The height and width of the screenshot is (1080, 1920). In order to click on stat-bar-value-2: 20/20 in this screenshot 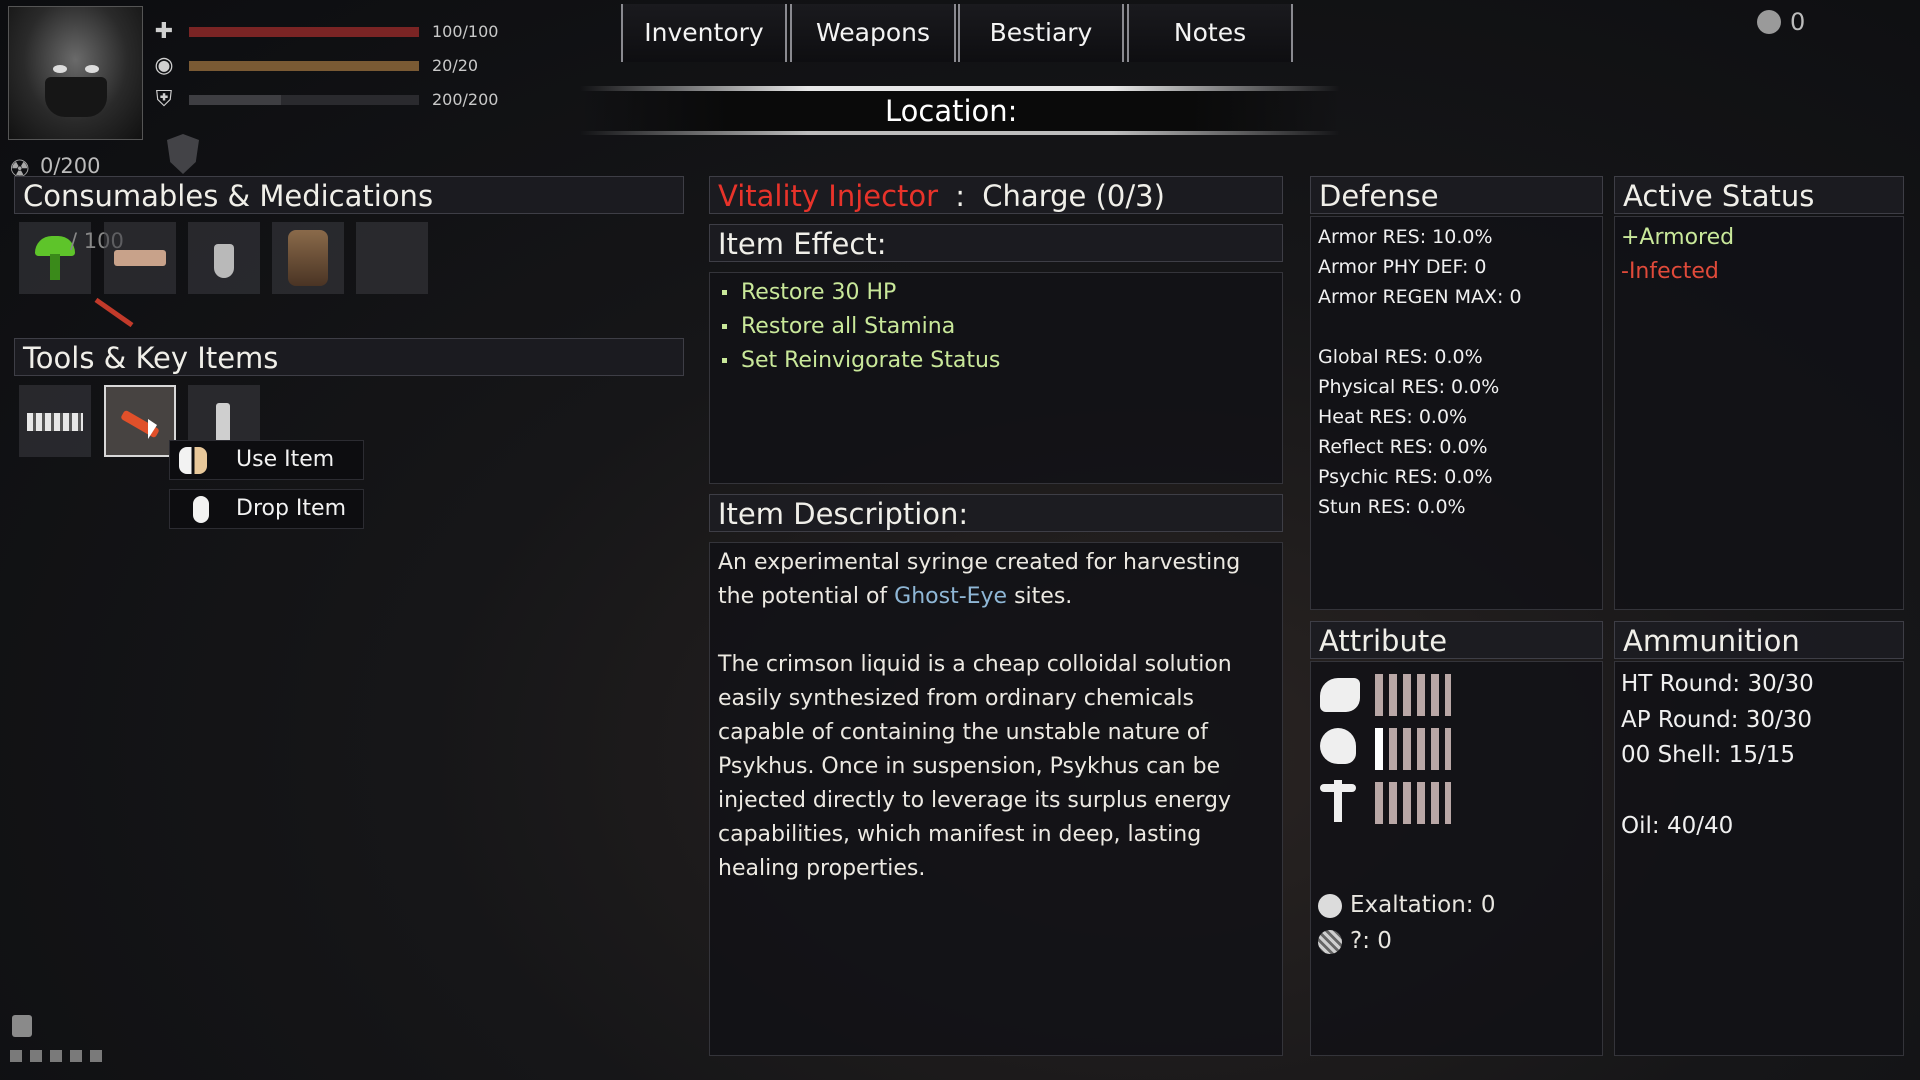, I will do `click(455, 65)`.